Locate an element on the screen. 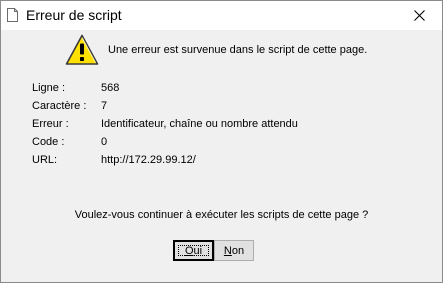 The width and height of the screenshot is (443, 283). no-button: Non is located at coordinates (234, 250).